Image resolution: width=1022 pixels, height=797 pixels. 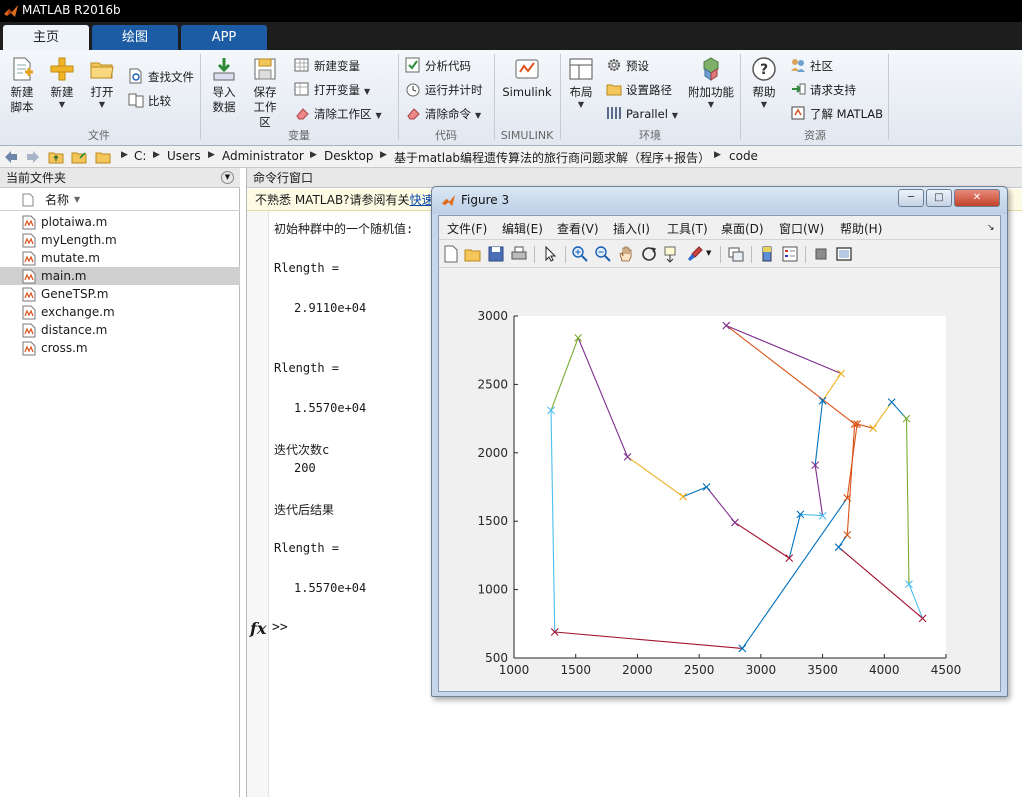 I want to click on open-dropdown-arrow: ▼, so click(x=102, y=105).